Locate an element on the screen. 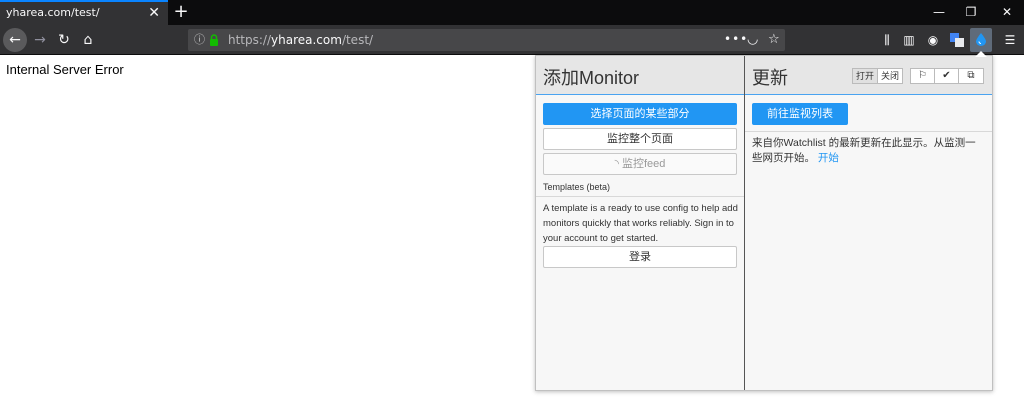 The image size is (1024, 416). add-monitor-title: 添加Monitor is located at coordinates (591, 78).